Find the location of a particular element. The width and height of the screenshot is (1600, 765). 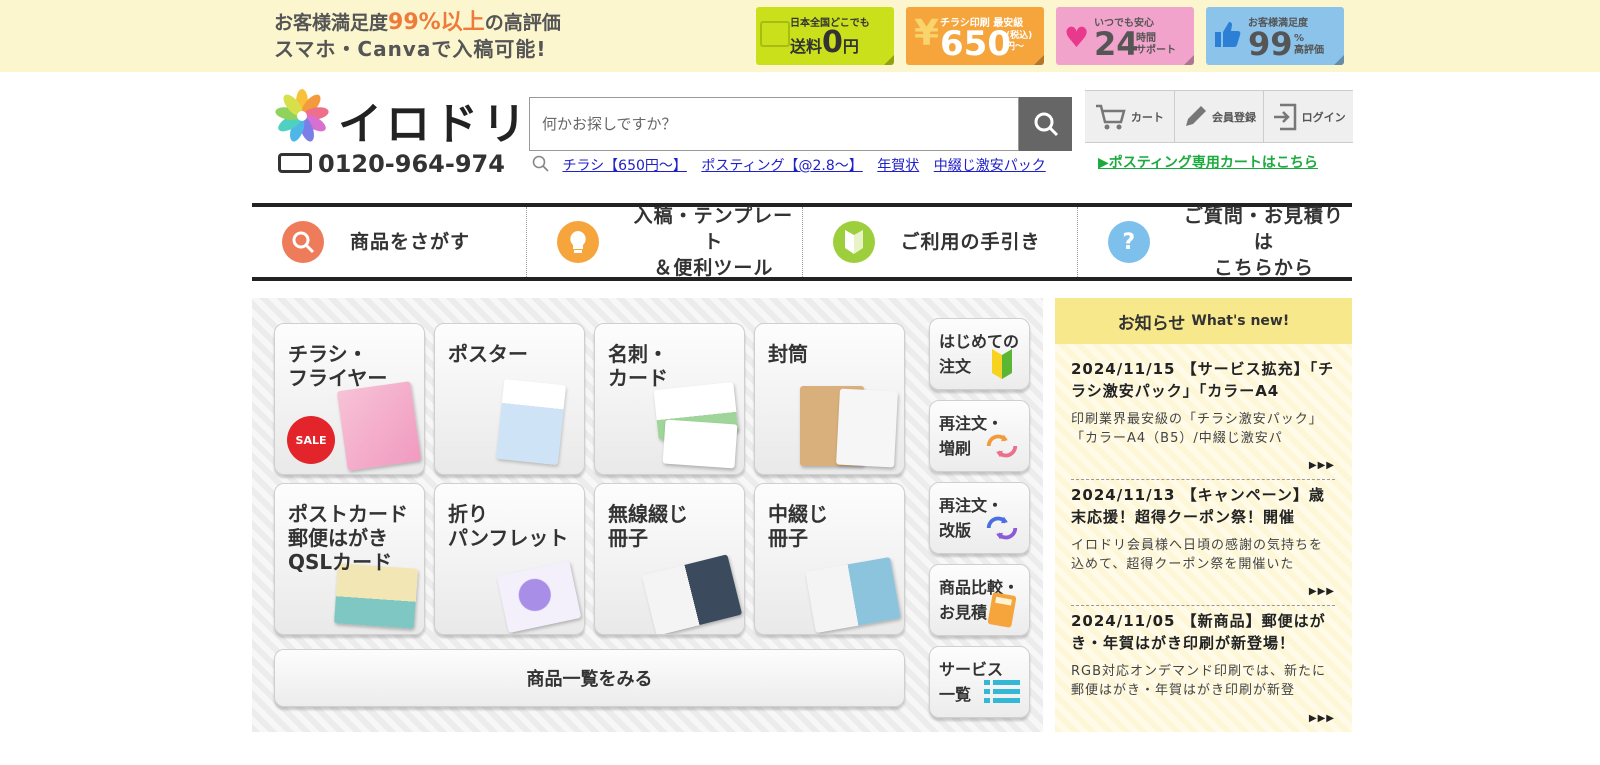

all-products-button: 商品一覧をみる is located at coordinates (589, 678).